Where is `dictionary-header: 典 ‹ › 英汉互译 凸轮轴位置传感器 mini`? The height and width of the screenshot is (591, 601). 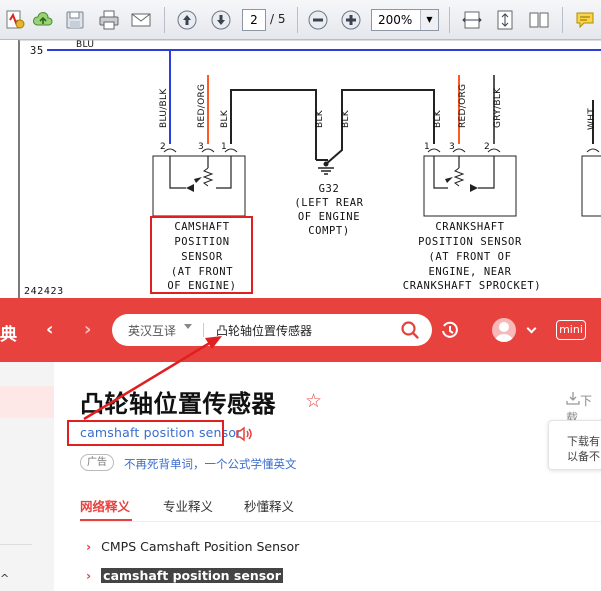
dictionary-header: 典 ‹ › 英汉互译 凸轮轴位置传感器 mini is located at coordinates (300, 330).